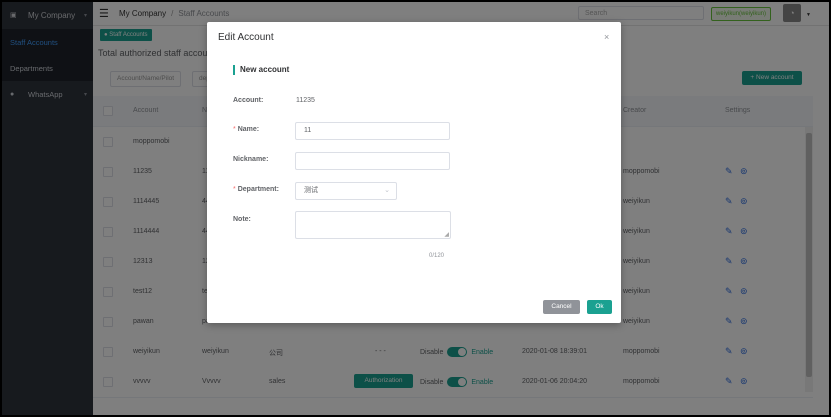  I want to click on name-input: 11, so click(372, 131).